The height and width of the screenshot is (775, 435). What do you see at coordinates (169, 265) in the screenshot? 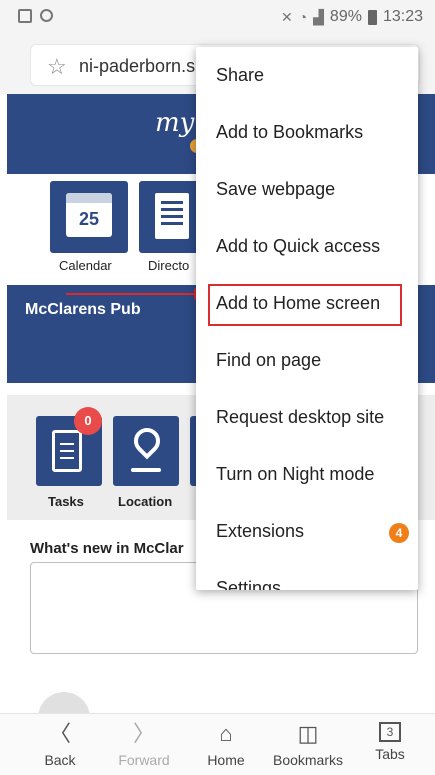
I see `directory-label: Directo` at bounding box center [169, 265].